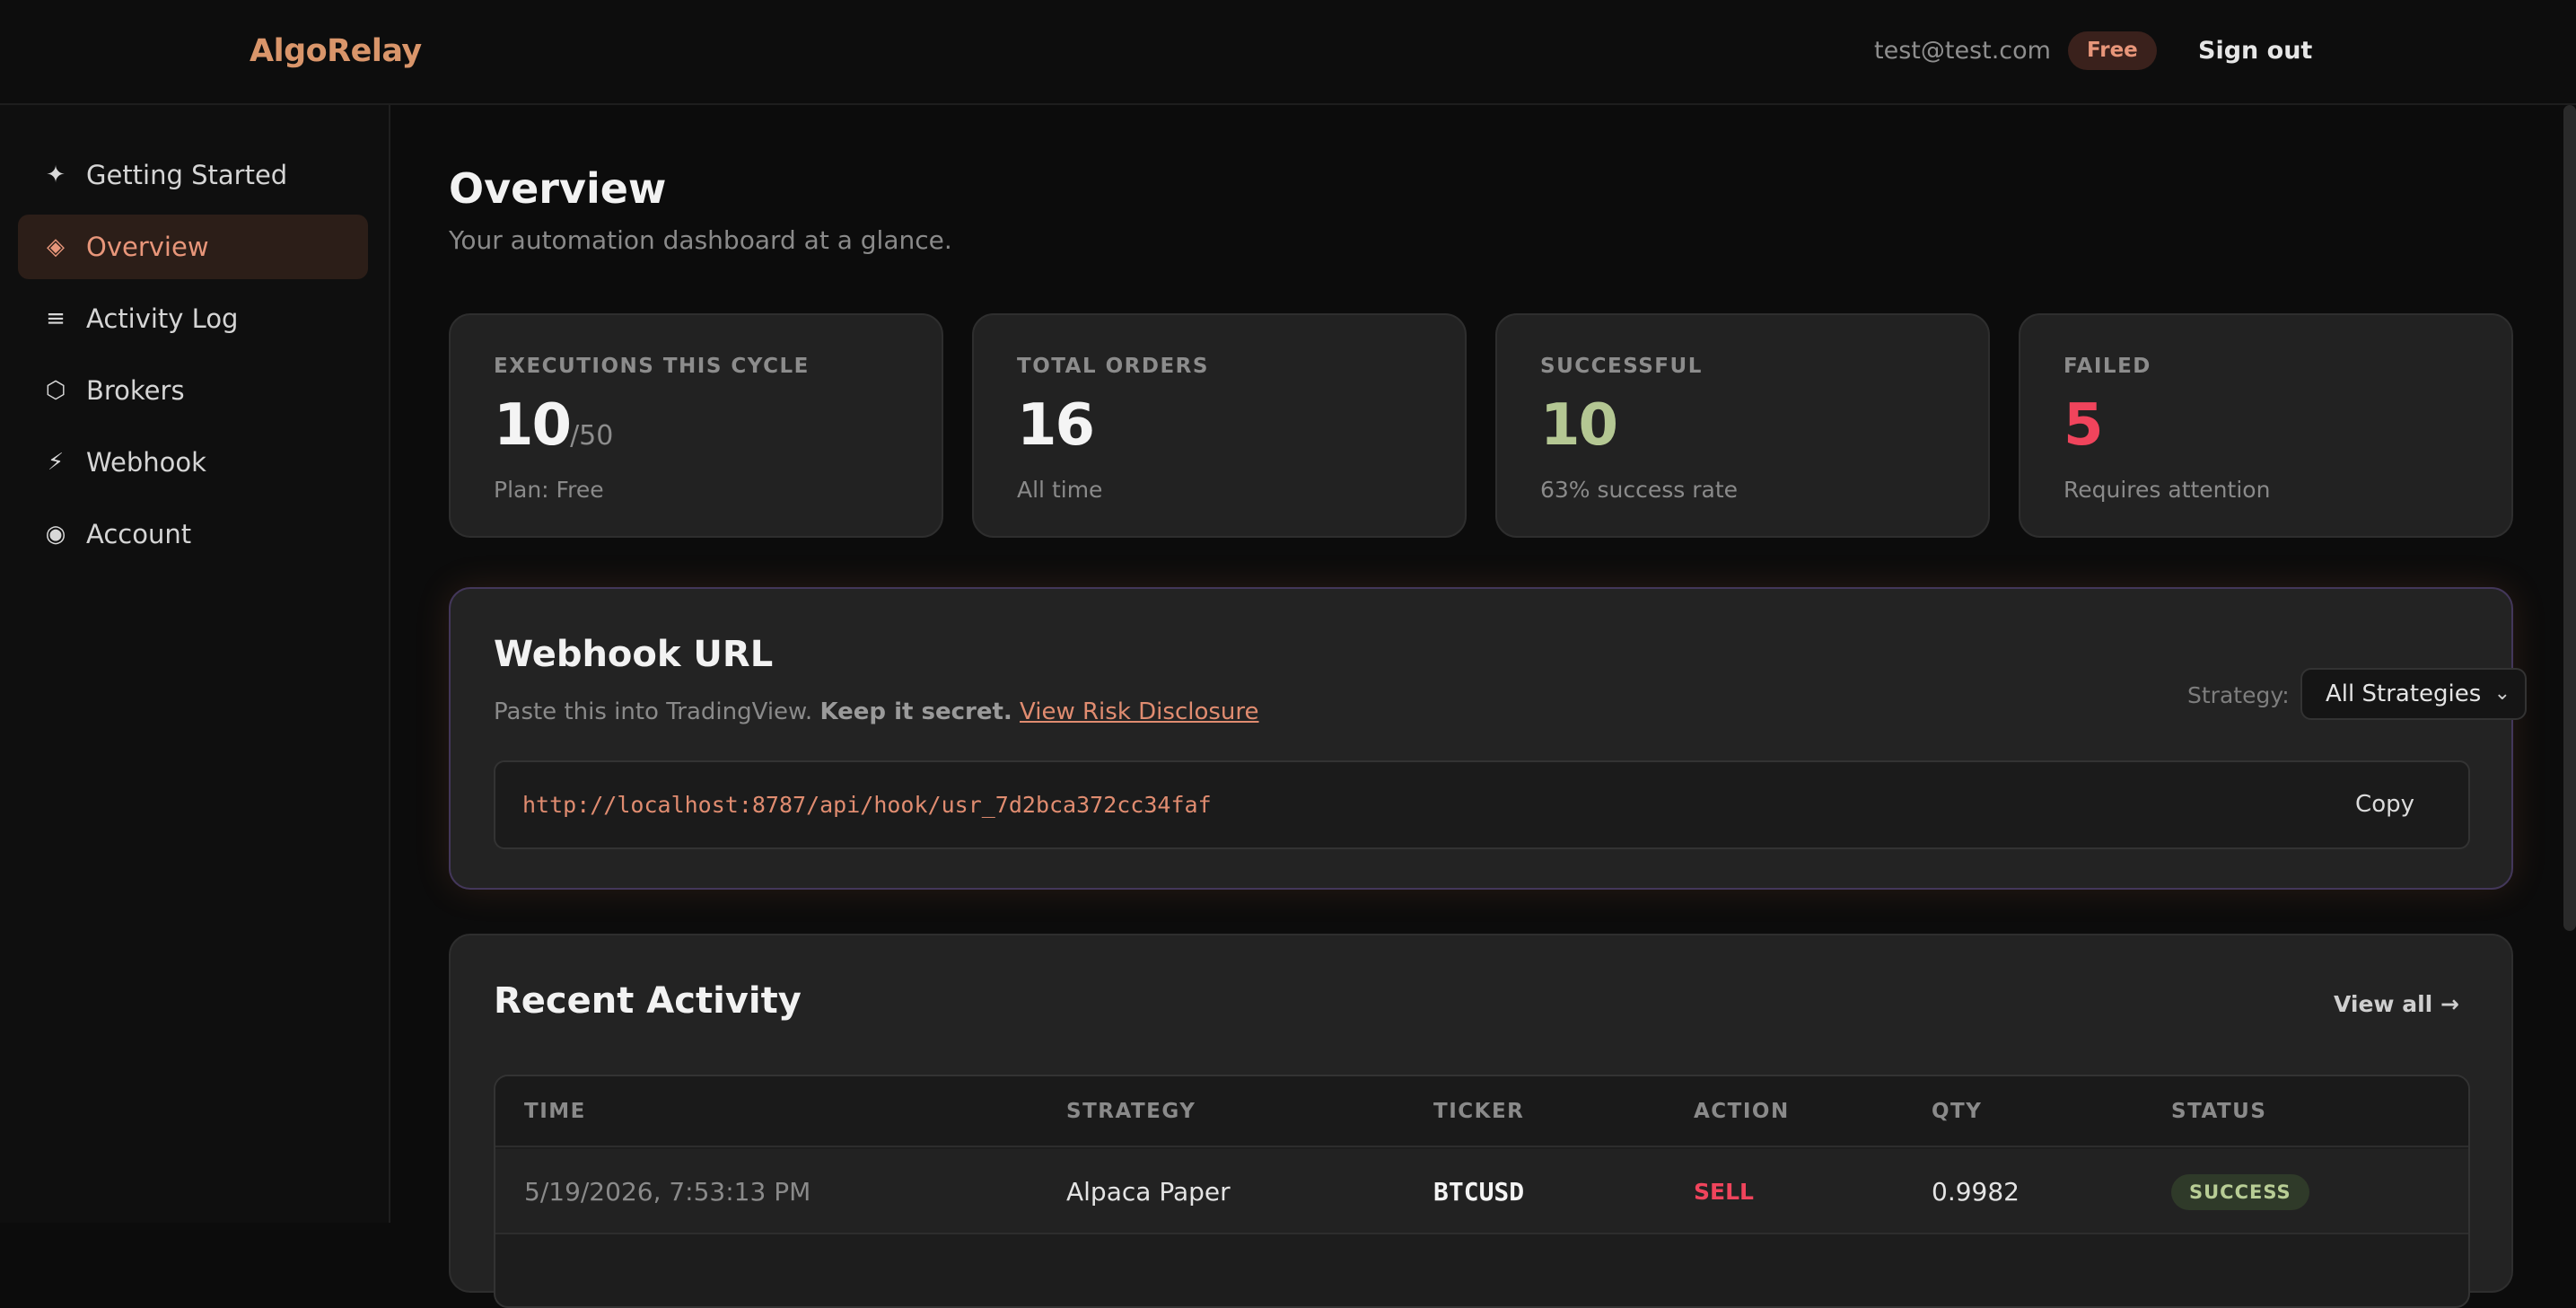  Describe the element at coordinates (1479, 1111) in the screenshot. I see `column-header-ticker: TICKER` at that location.